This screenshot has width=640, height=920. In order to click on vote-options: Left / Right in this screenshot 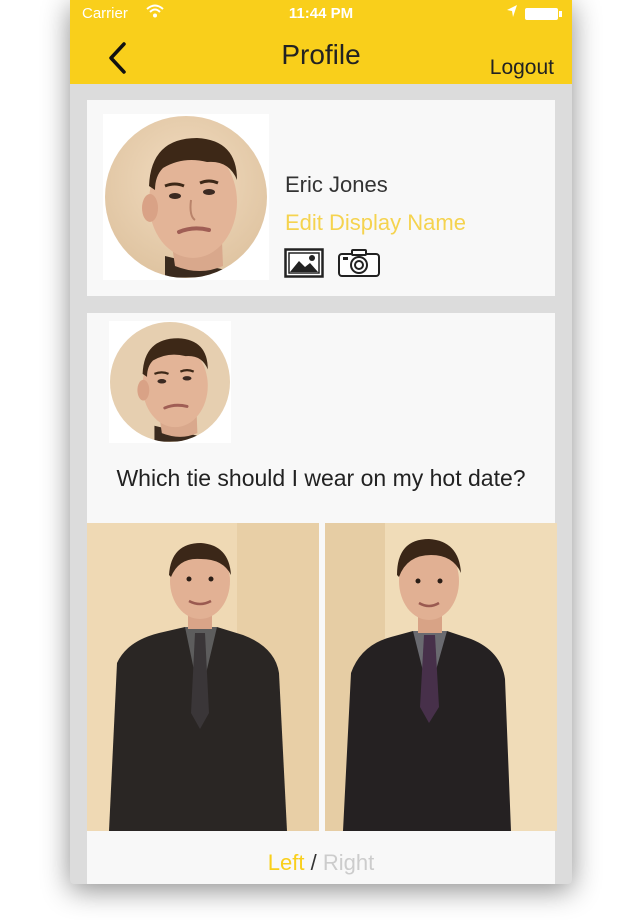, I will do `click(321, 863)`.